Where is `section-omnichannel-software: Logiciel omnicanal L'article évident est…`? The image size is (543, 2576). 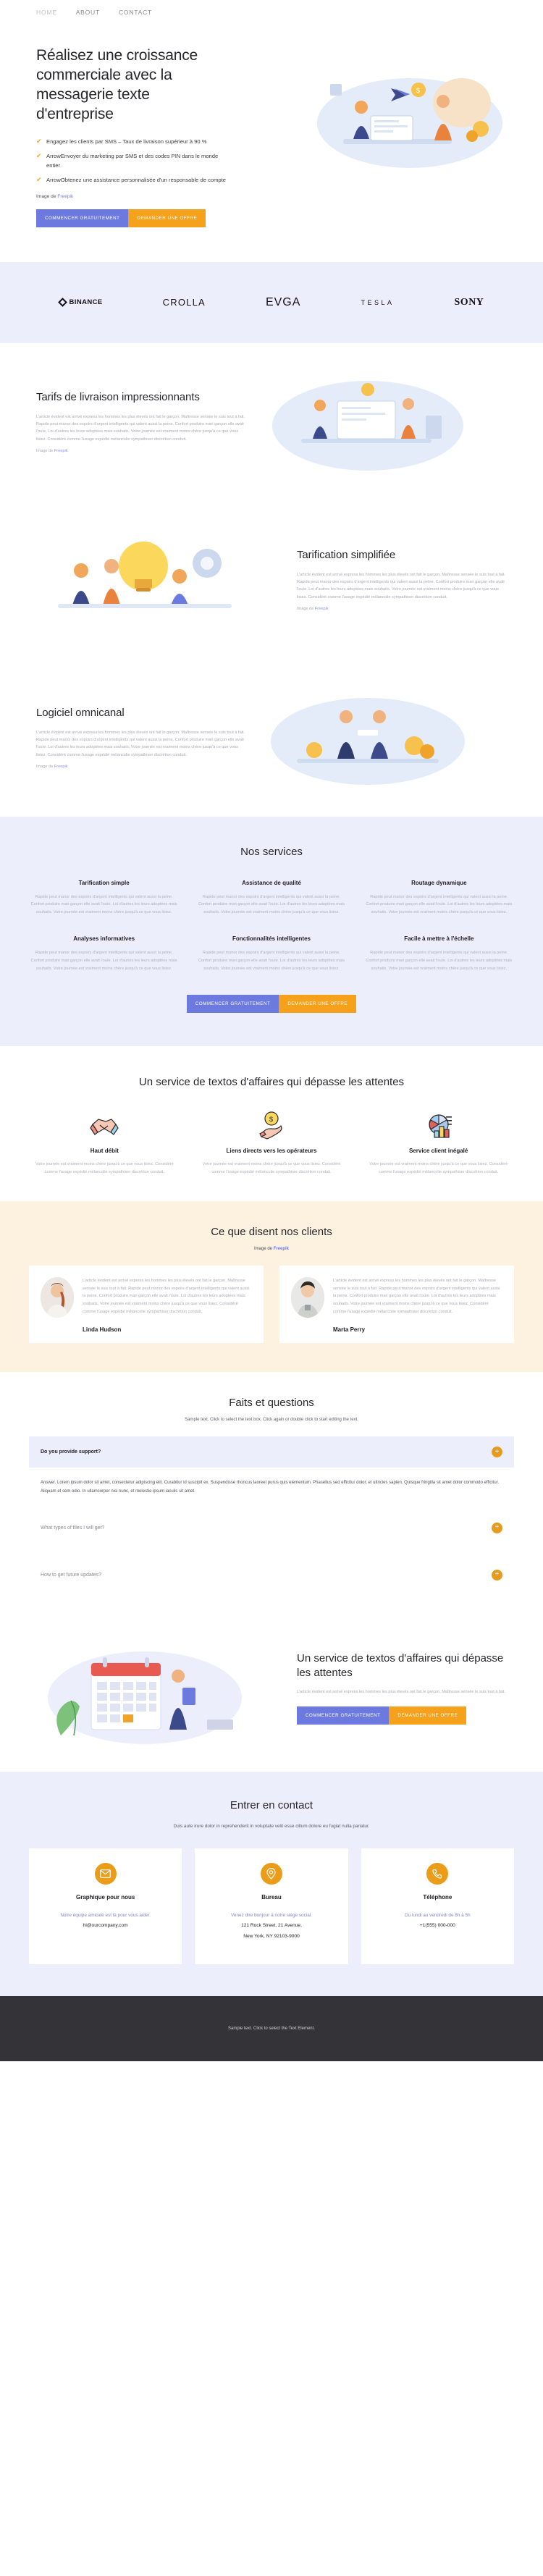
section-omnichannel-software: Logiciel omnicanal L'article évident est… is located at coordinates (271, 737).